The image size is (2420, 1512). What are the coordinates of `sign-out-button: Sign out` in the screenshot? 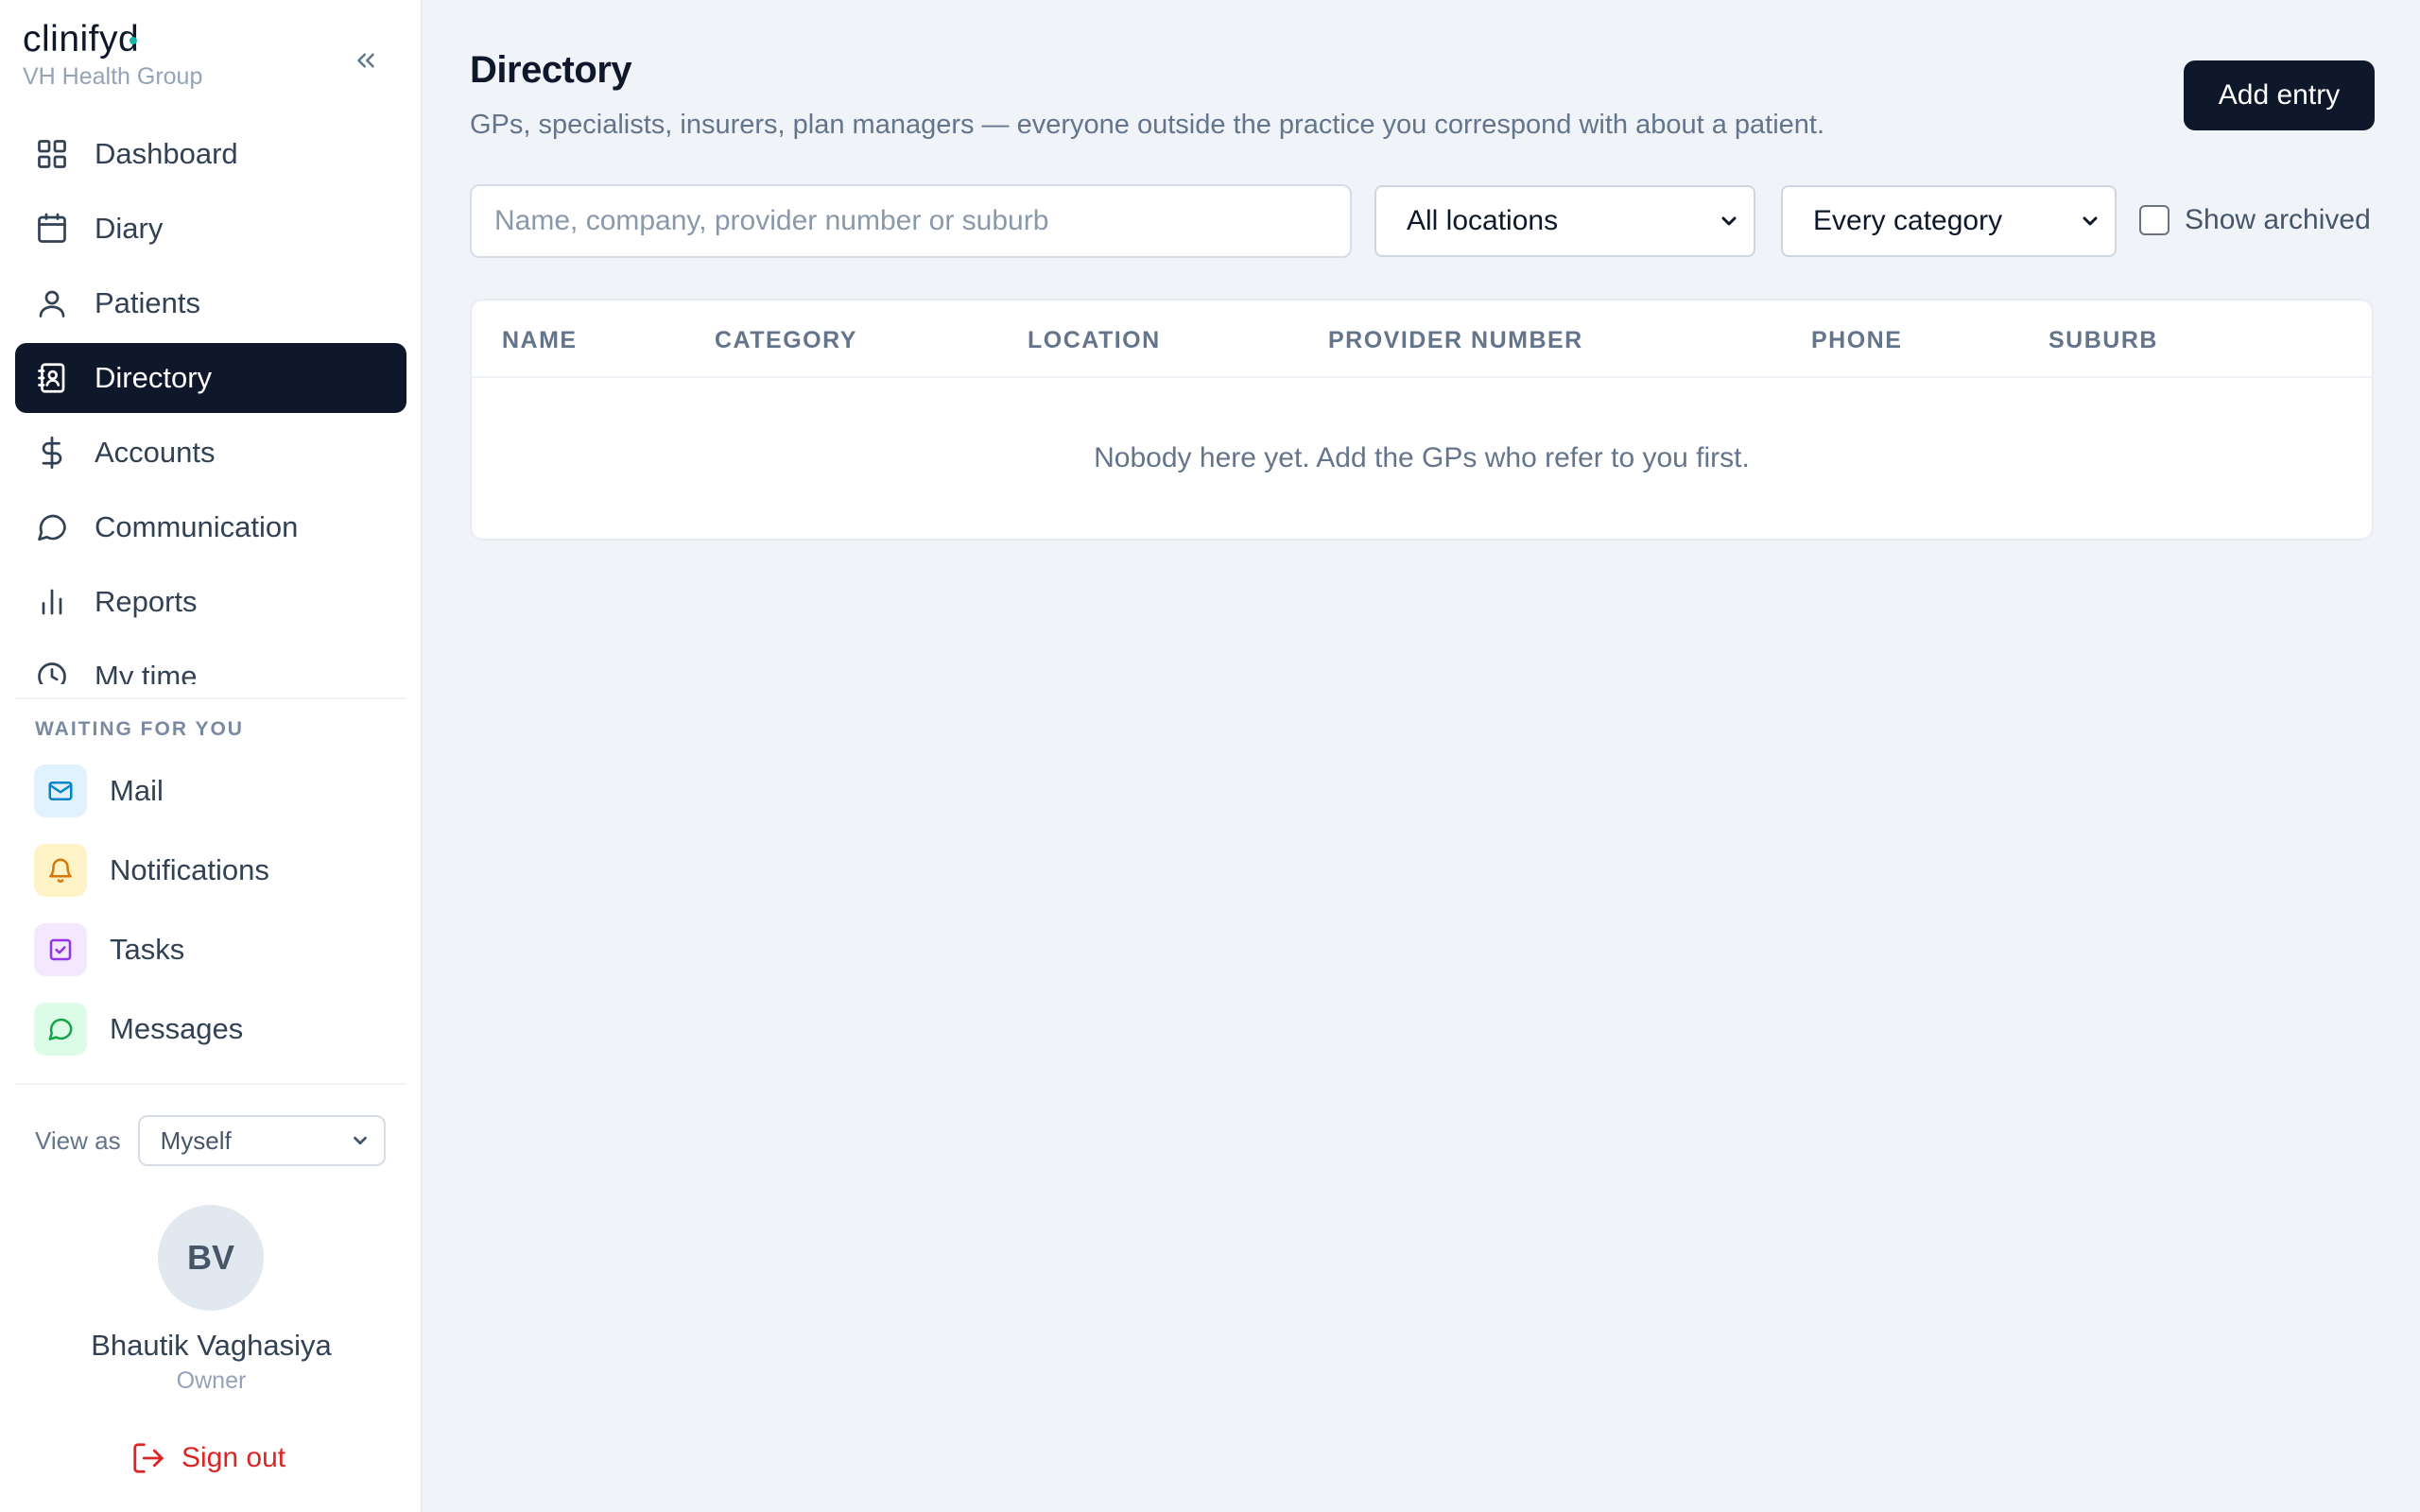 It's located at (207, 1458).